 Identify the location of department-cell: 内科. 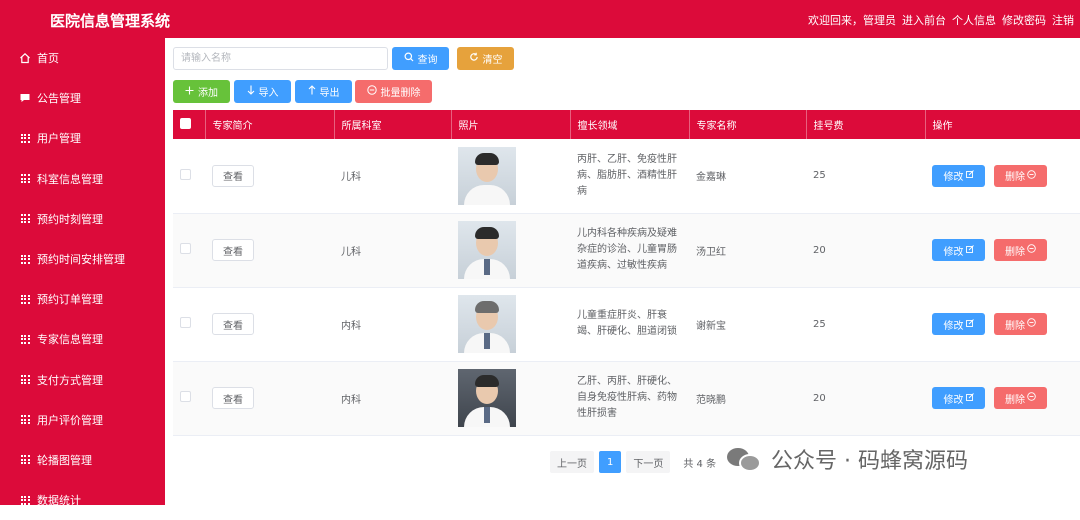
(351, 326).